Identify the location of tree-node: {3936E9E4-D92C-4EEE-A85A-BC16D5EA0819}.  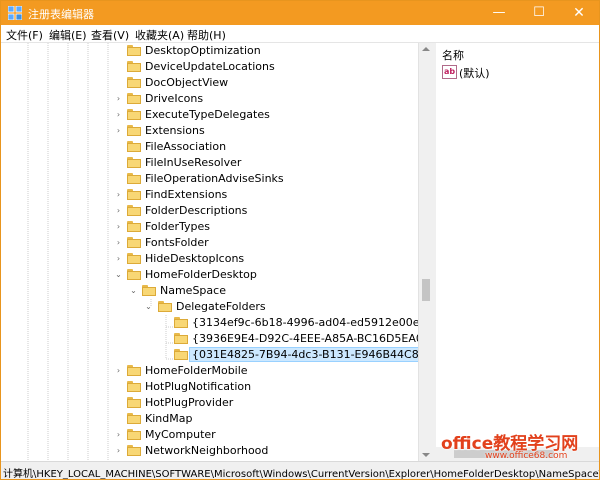
(209, 339).